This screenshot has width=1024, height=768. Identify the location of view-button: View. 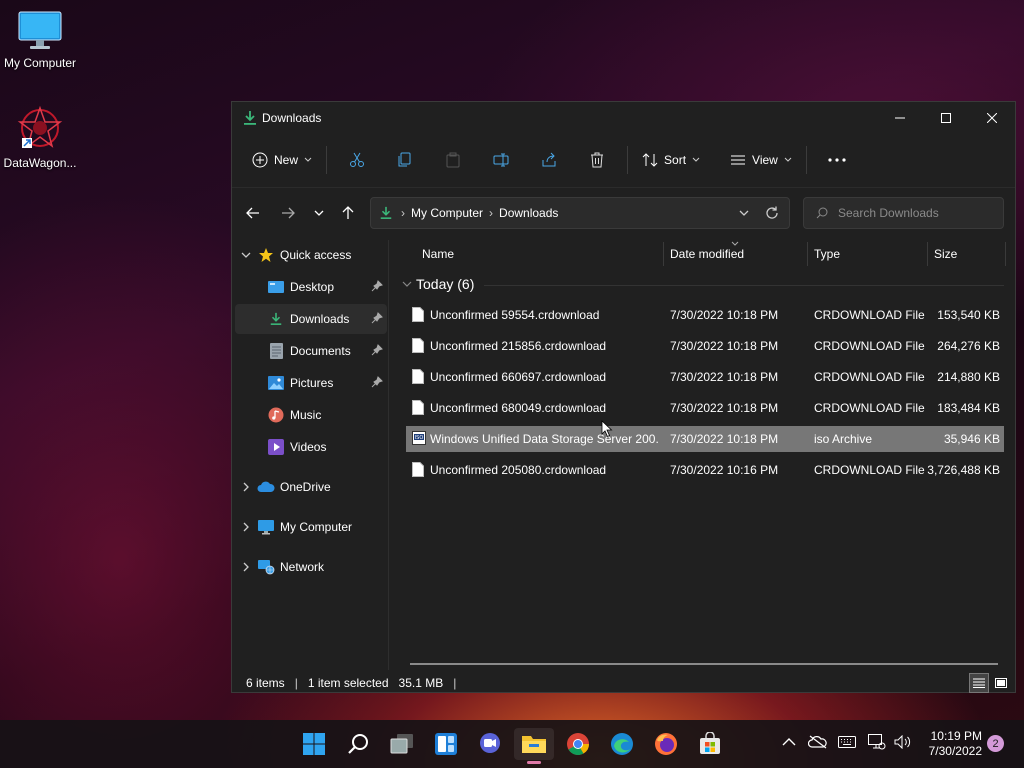
(761, 160).